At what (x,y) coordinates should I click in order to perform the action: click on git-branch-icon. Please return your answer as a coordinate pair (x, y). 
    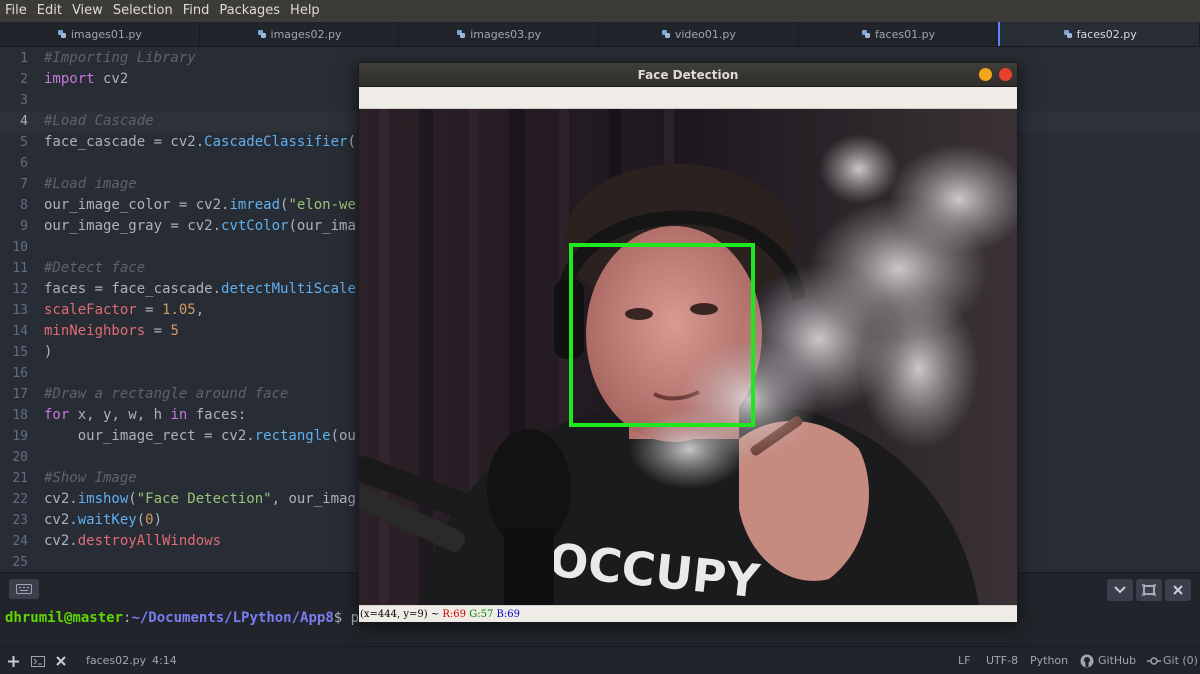
    Looking at the image, I should click on (1154, 661).